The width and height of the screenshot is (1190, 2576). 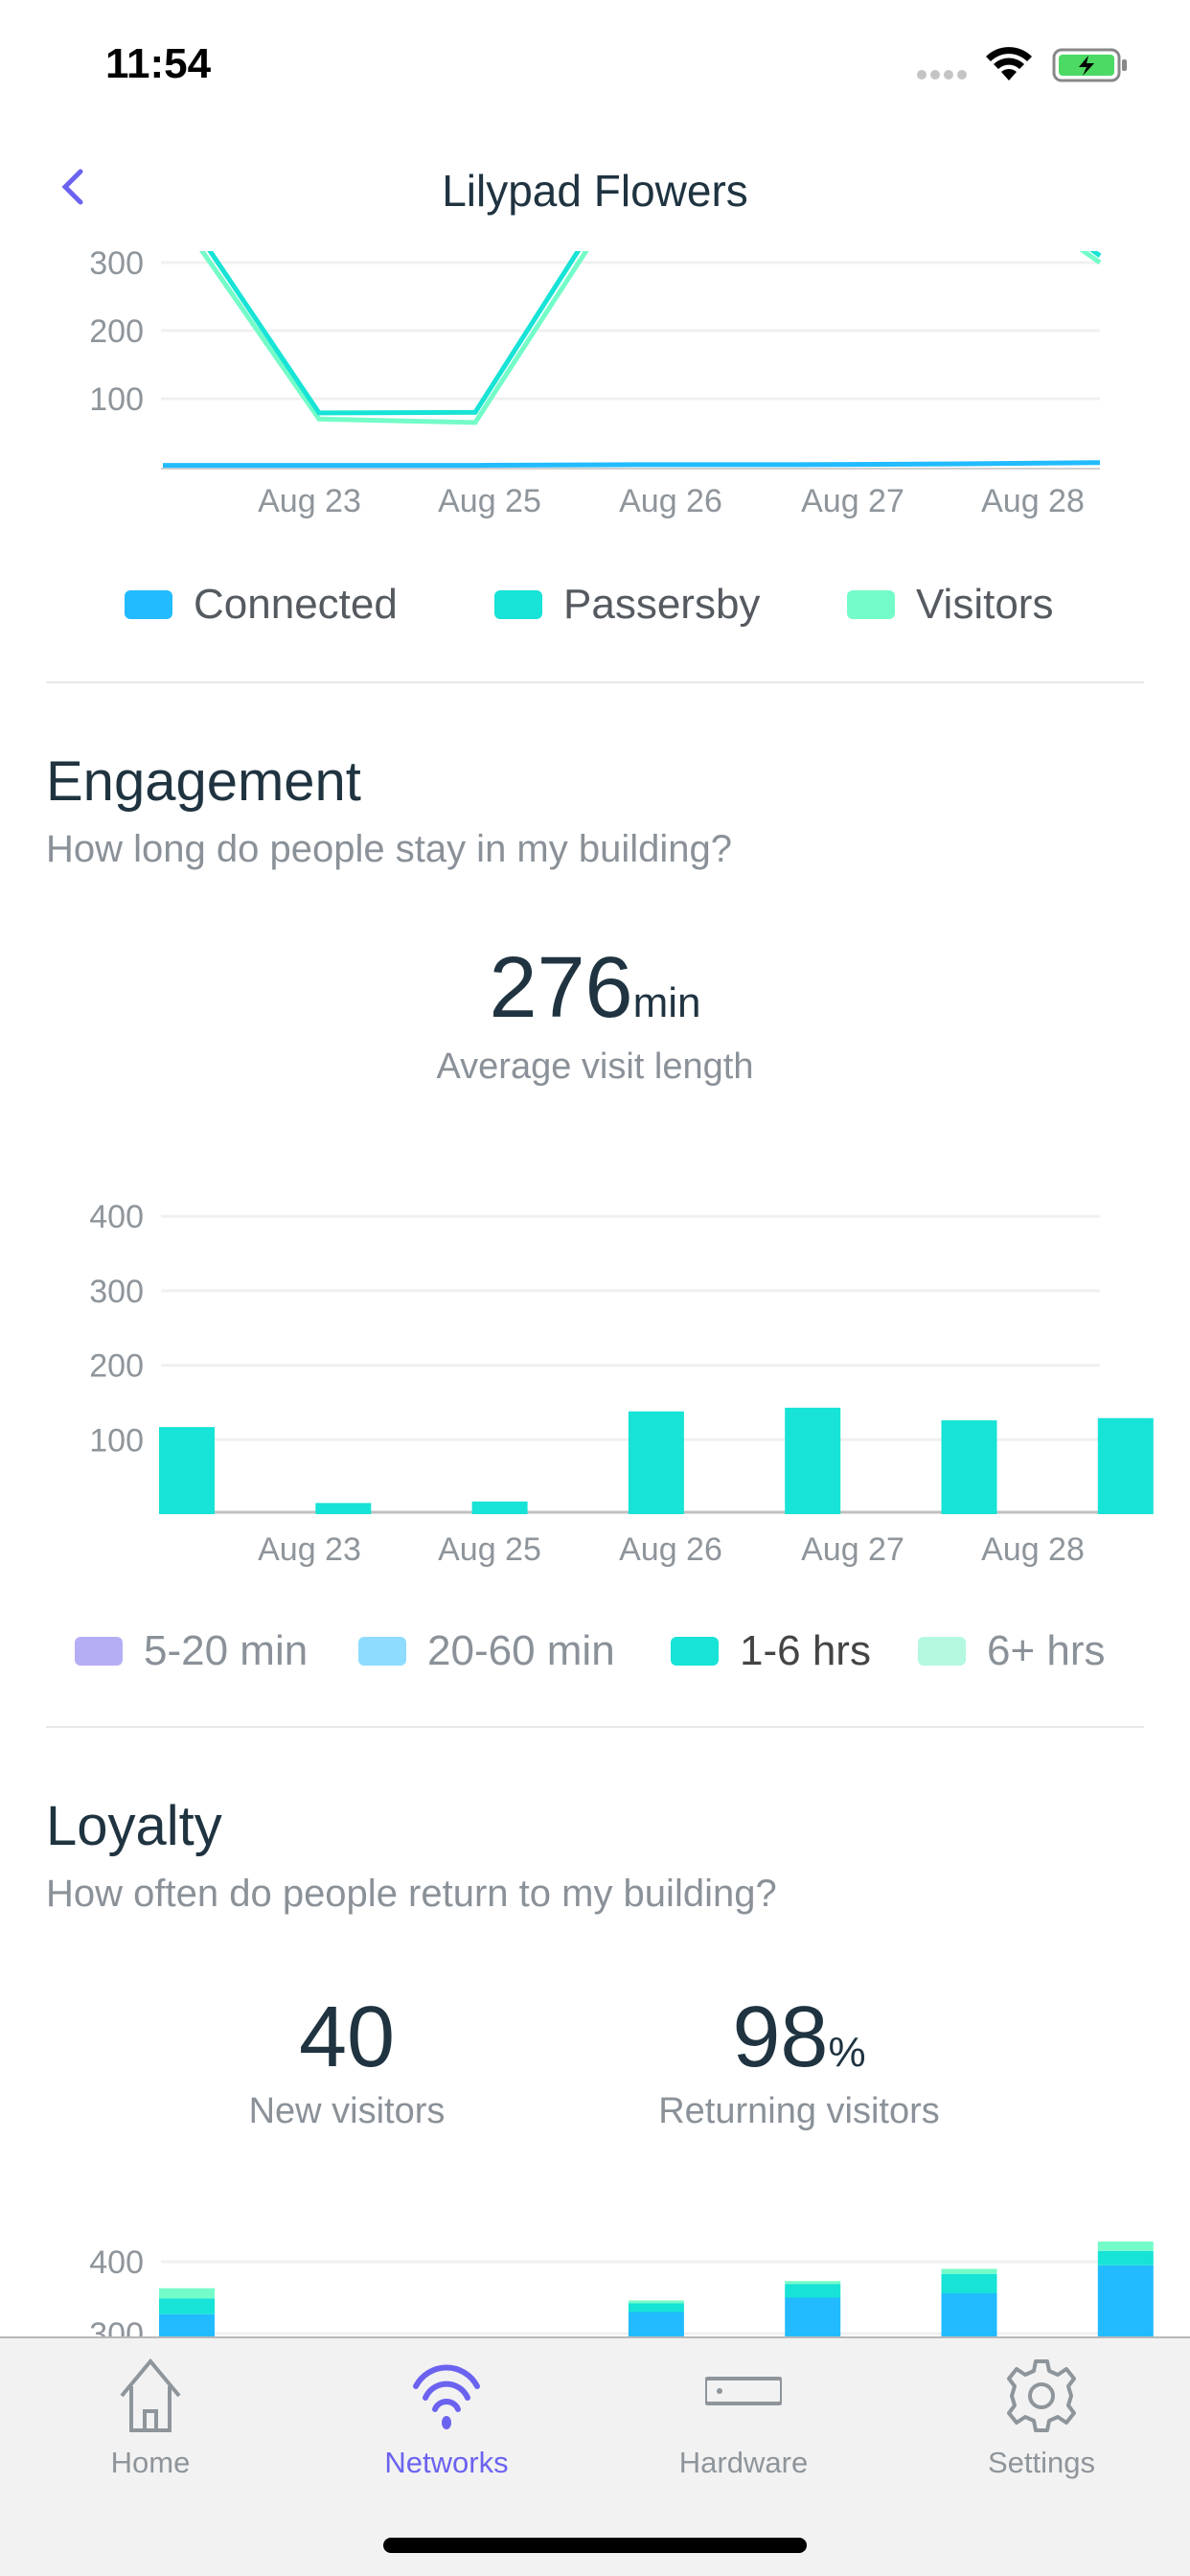 I want to click on tab-networks: Networks, so click(x=447, y=2424).